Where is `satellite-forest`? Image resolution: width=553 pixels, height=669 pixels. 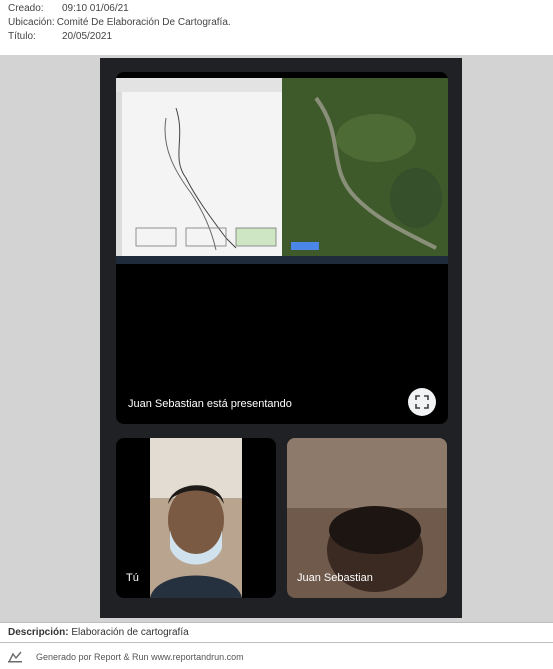 satellite-forest is located at coordinates (376, 138).